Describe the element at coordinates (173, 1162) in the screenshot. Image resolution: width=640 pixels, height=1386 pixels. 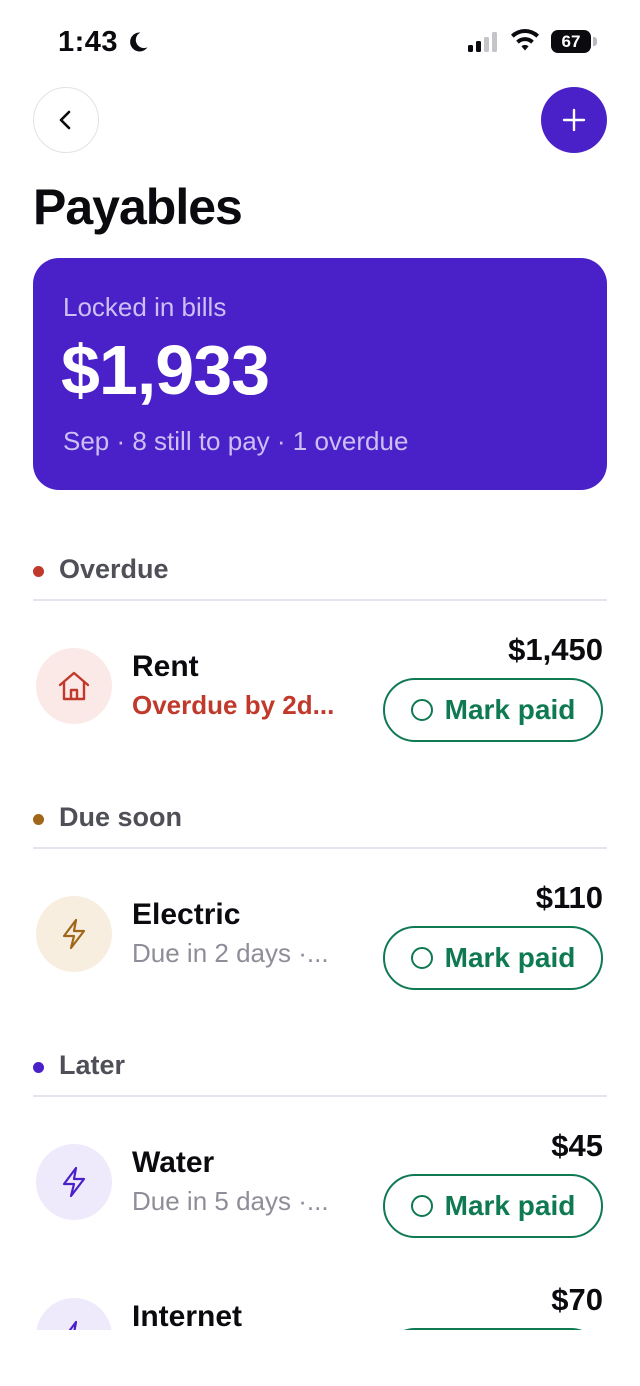
I see `bill-name: Water` at that location.